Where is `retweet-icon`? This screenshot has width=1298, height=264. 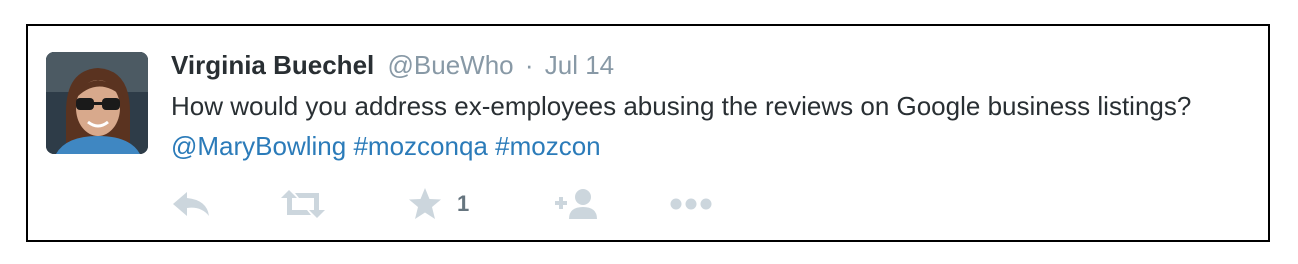
retweet-icon is located at coordinates (303, 204).